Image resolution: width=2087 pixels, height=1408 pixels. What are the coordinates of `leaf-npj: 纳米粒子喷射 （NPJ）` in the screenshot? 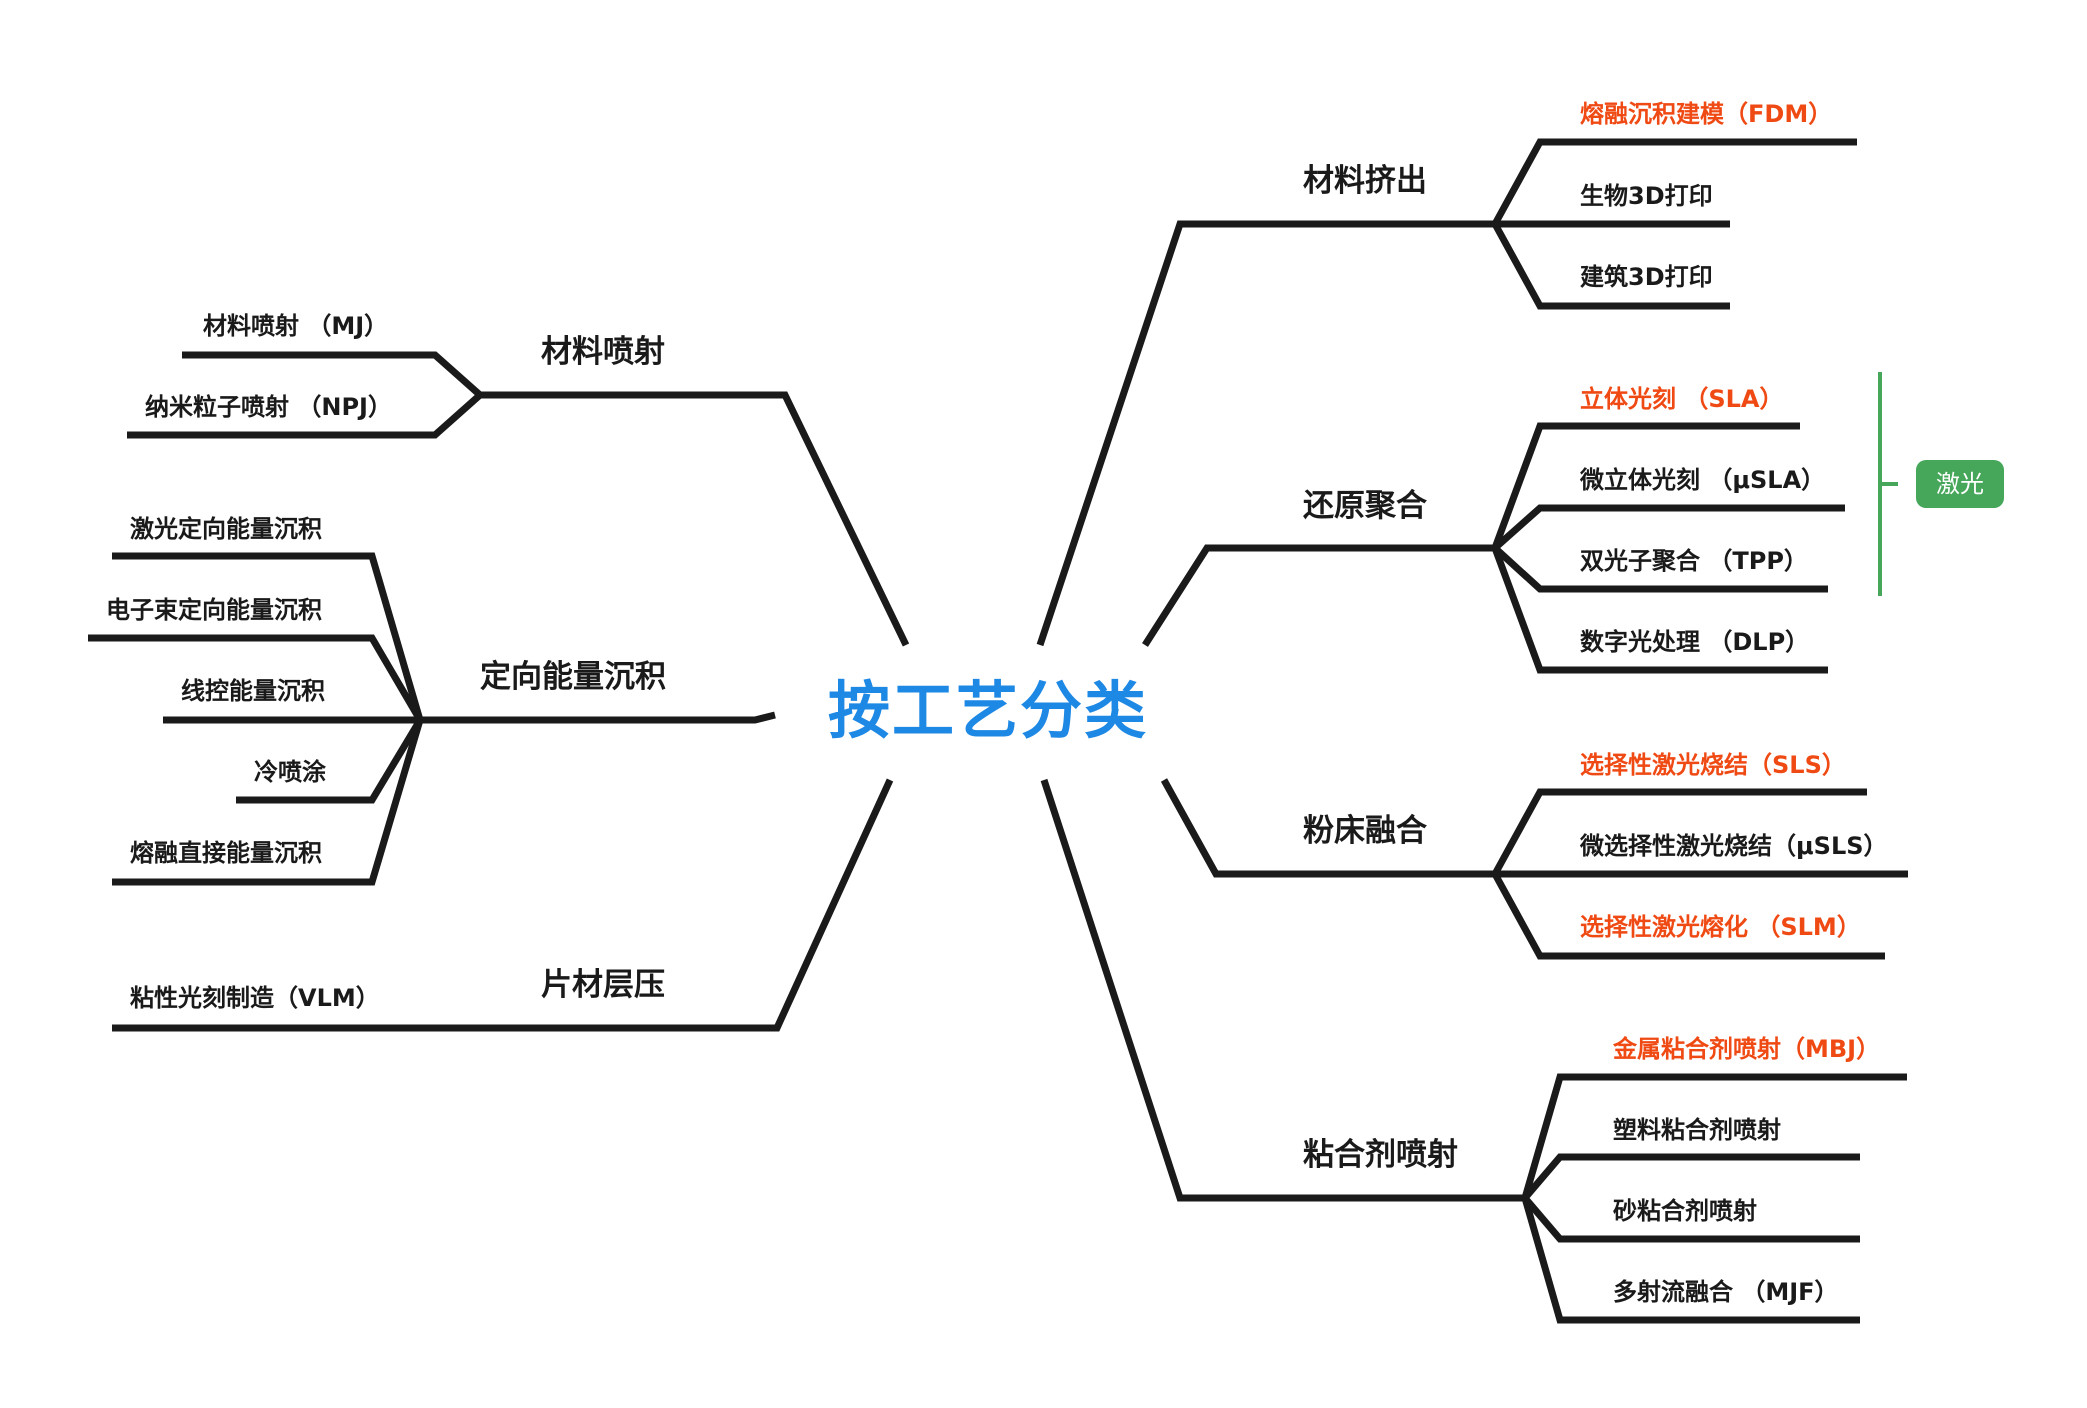 It's located at (268, 407).